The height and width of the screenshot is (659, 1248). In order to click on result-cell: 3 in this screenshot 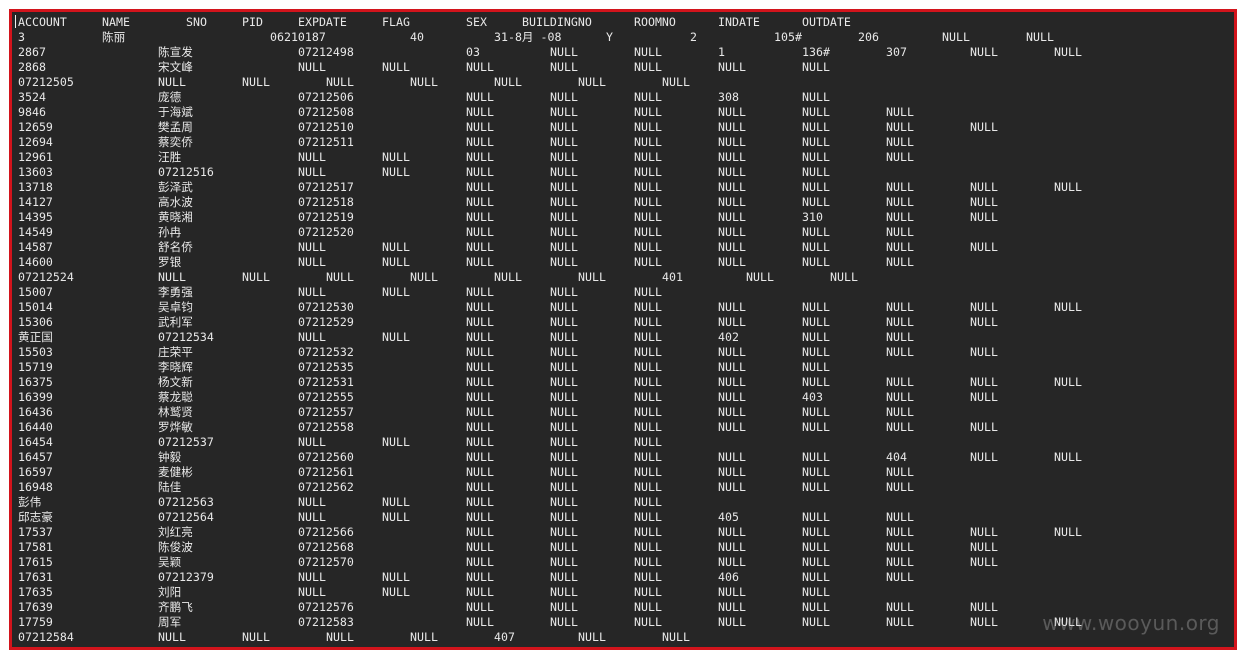, I will do `click(21, 37)`.